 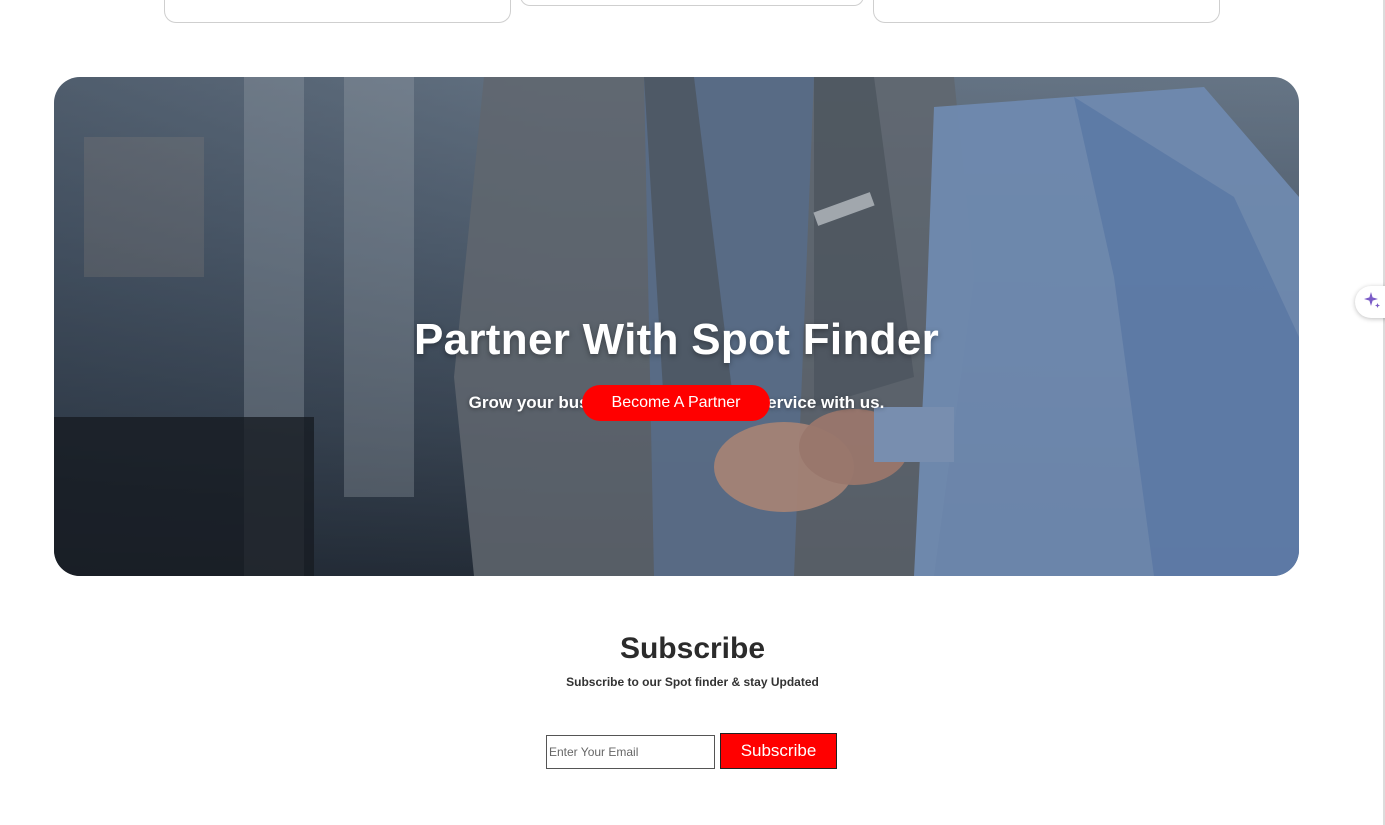 I want to click on become-partner-button: Become A Partner, so click(x=676, y=403).